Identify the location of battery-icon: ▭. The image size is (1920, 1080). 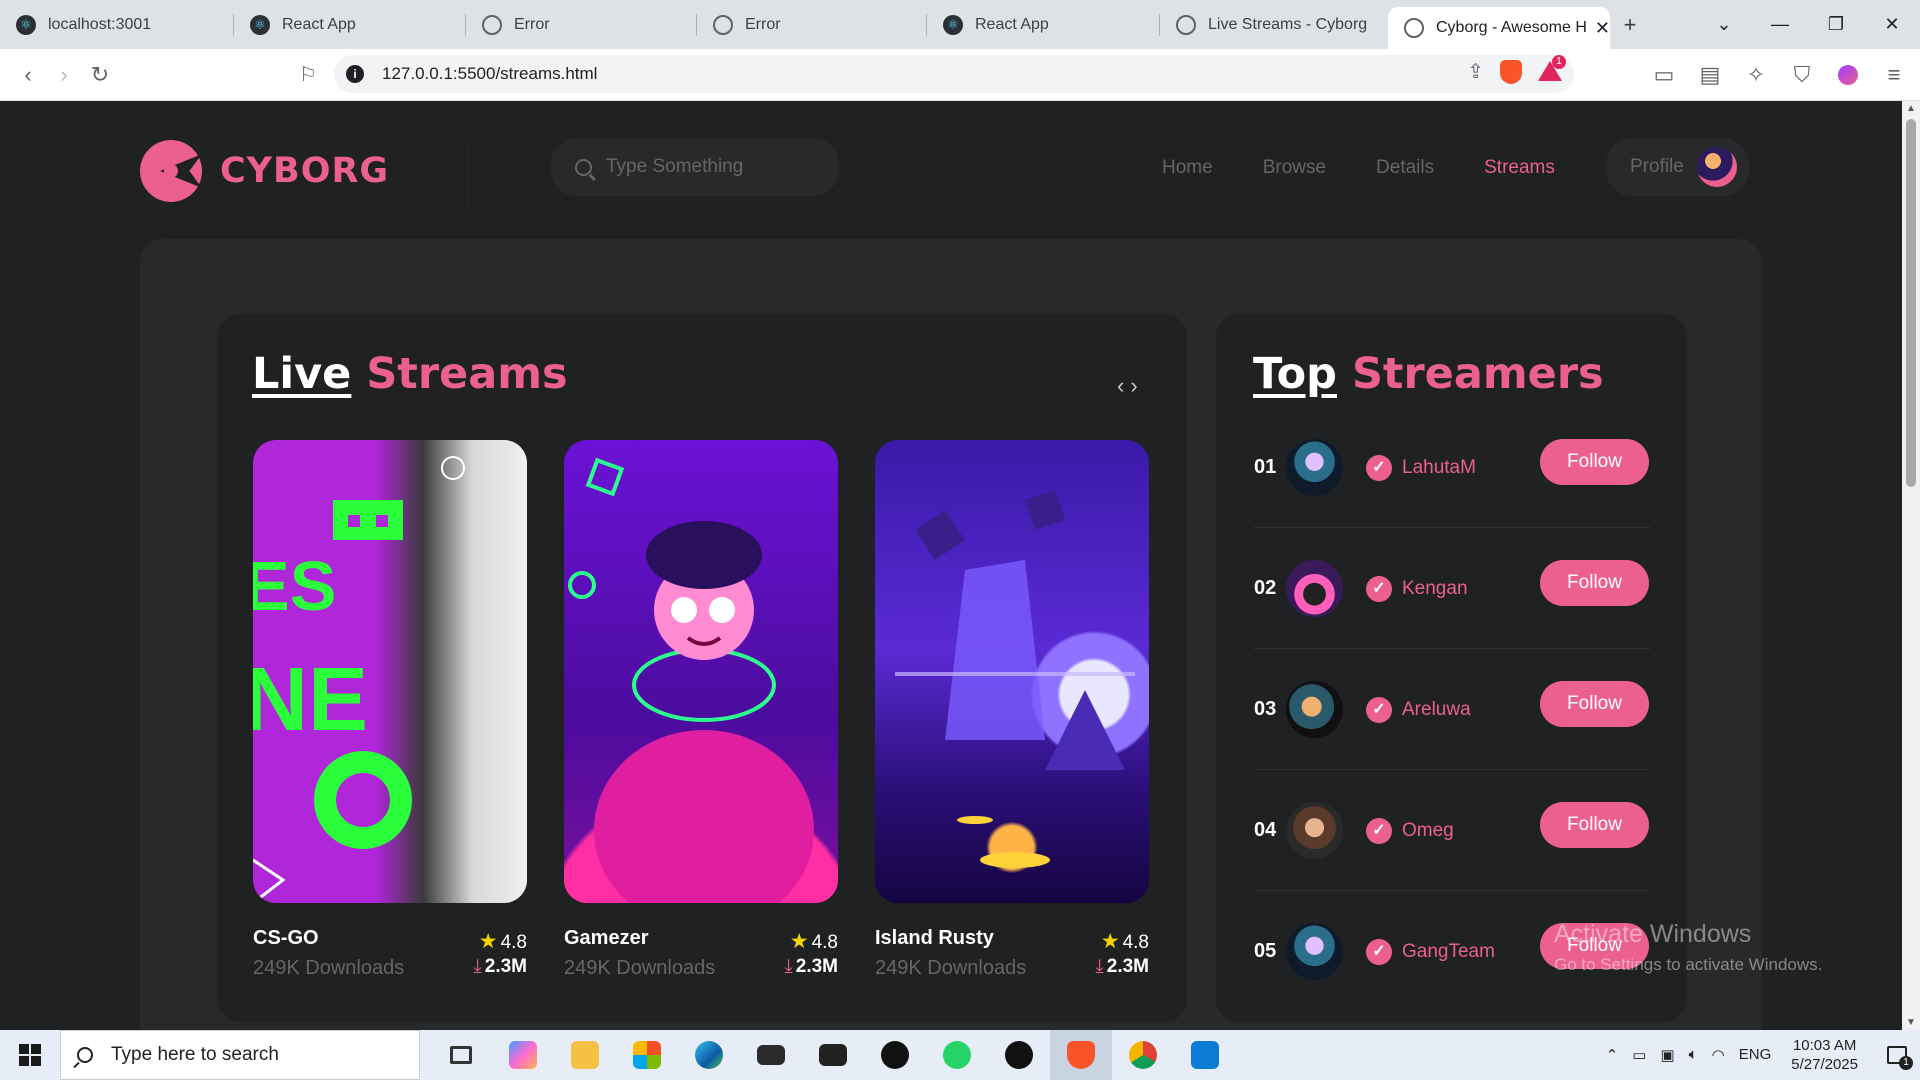
(1639, 1055).